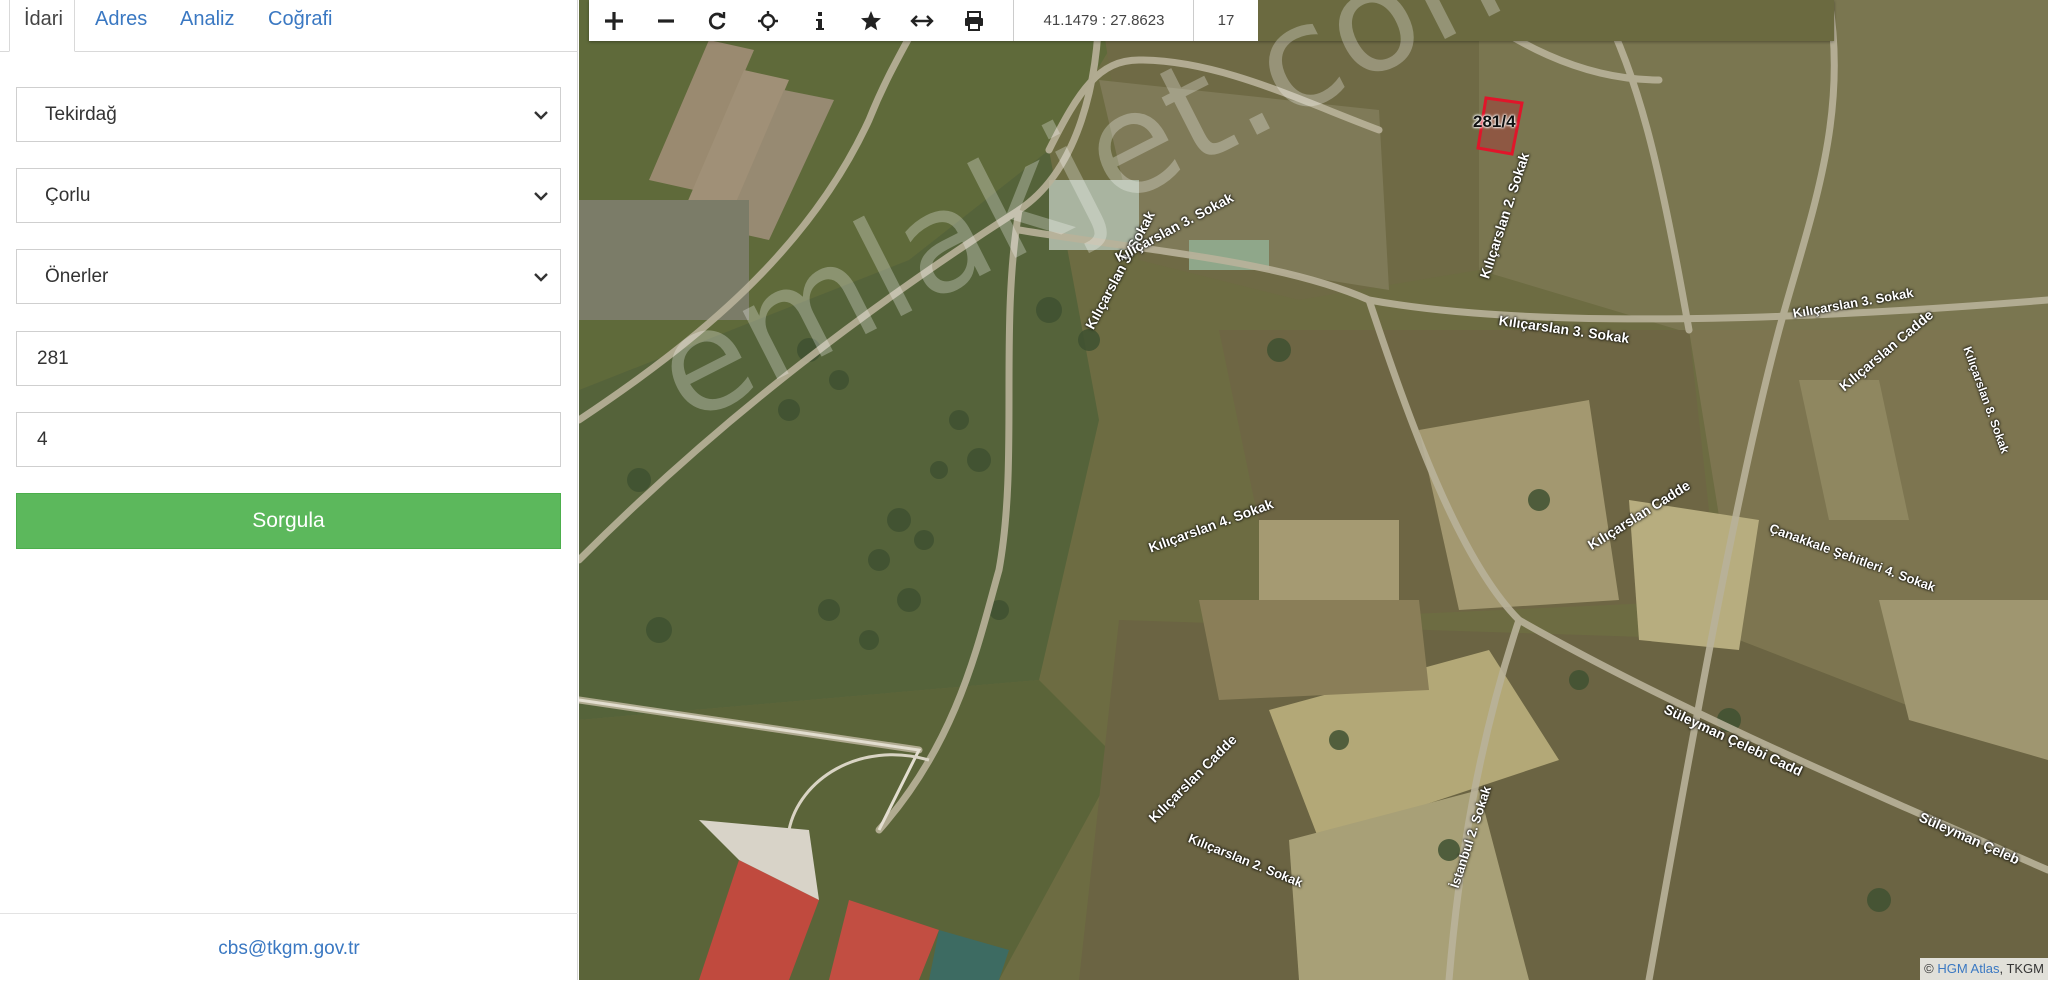 This screenshot has width=2048, height=984. I want to click on locate-icon, so click(768, 20).